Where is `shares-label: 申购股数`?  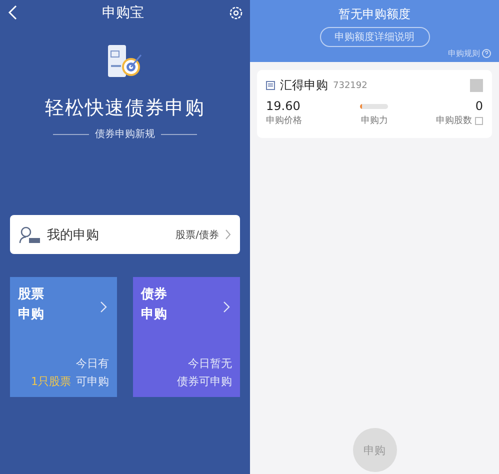
shares-label: 申购股数 is located at coordinates (454, 121).